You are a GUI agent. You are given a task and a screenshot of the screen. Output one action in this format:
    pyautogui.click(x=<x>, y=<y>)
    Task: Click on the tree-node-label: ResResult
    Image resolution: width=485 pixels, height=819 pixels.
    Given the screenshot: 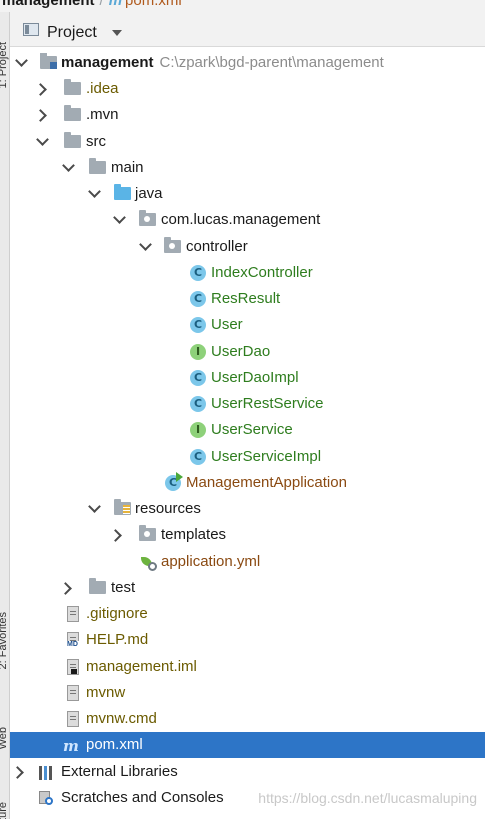 What is the action you would take?
    pyautogui.click(x=246, y=298)
    